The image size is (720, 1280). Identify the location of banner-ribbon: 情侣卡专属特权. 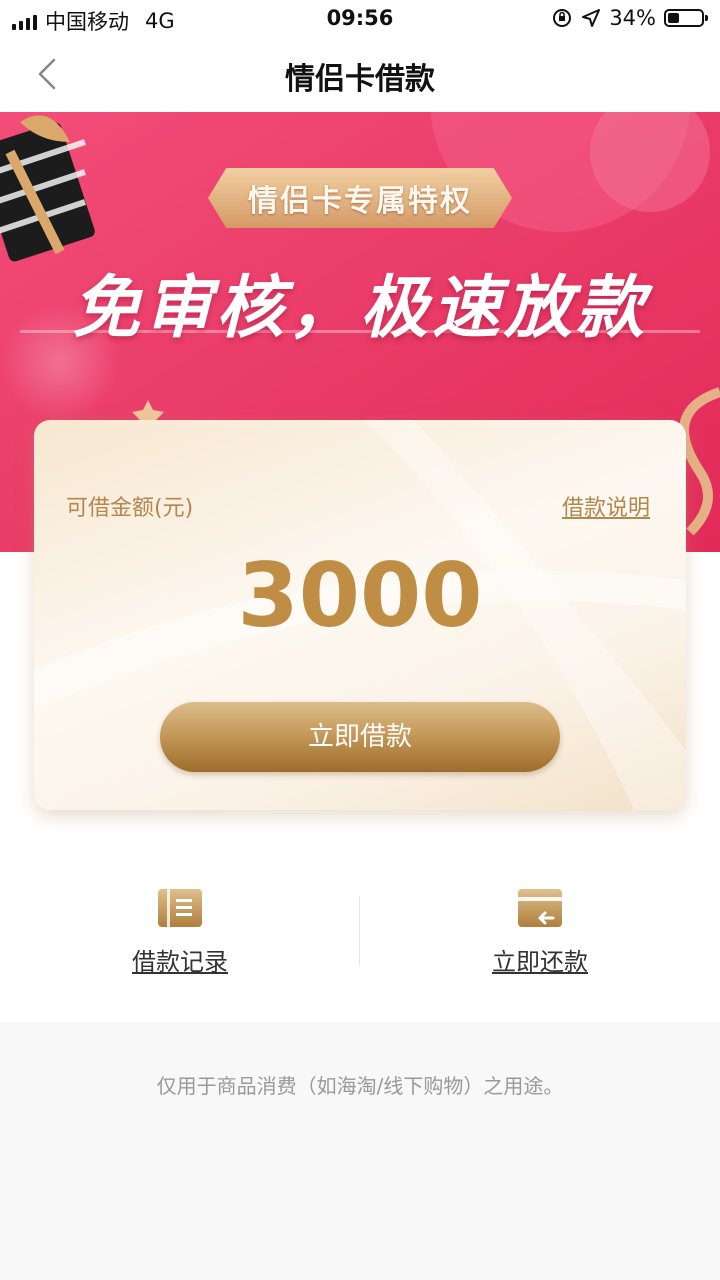
(360, 198).